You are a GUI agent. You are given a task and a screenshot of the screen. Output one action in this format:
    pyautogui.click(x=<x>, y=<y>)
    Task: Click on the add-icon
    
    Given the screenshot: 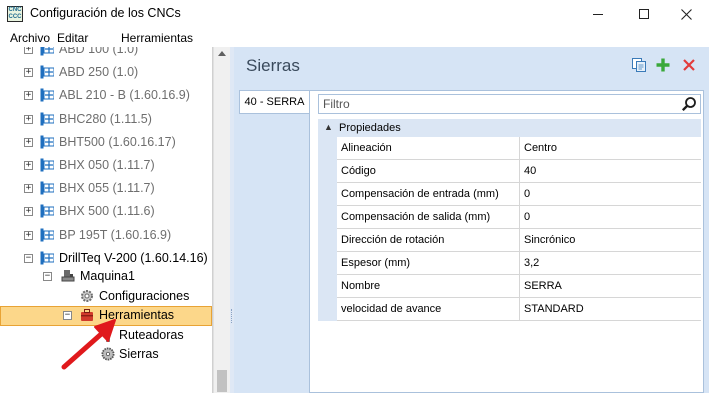 What is the action you would take?
    pyautogui.click(x=663, y=65)
    